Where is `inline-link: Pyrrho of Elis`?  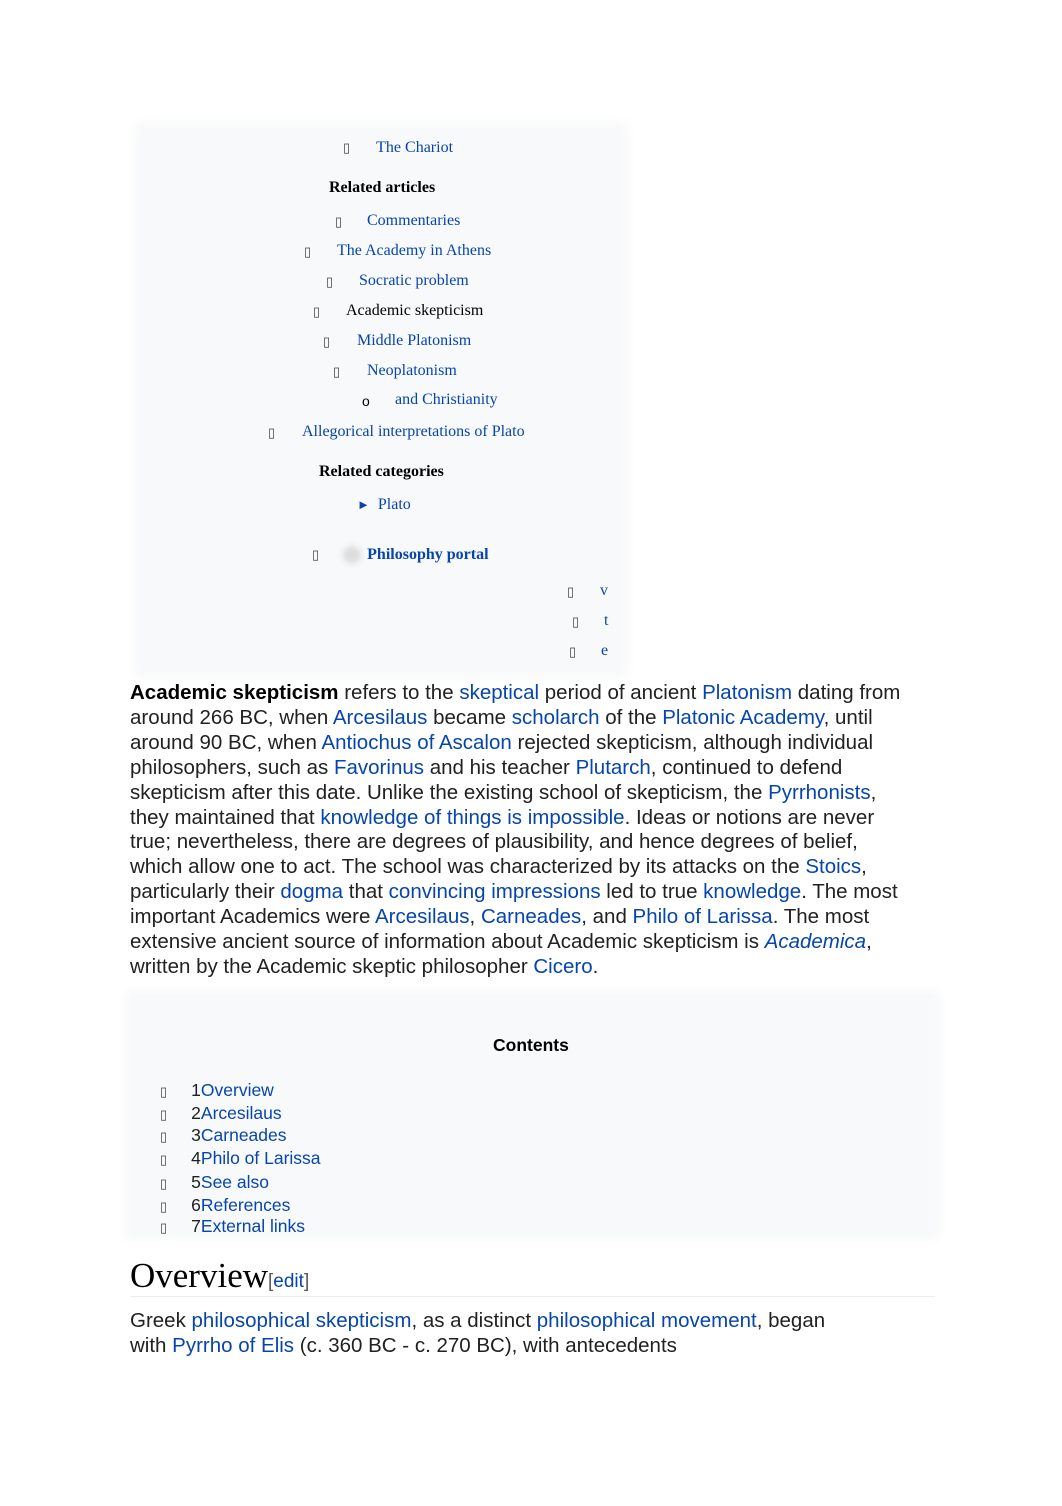 inline-link: Pyrrho of Elis is located at coordinates (233, 1345).